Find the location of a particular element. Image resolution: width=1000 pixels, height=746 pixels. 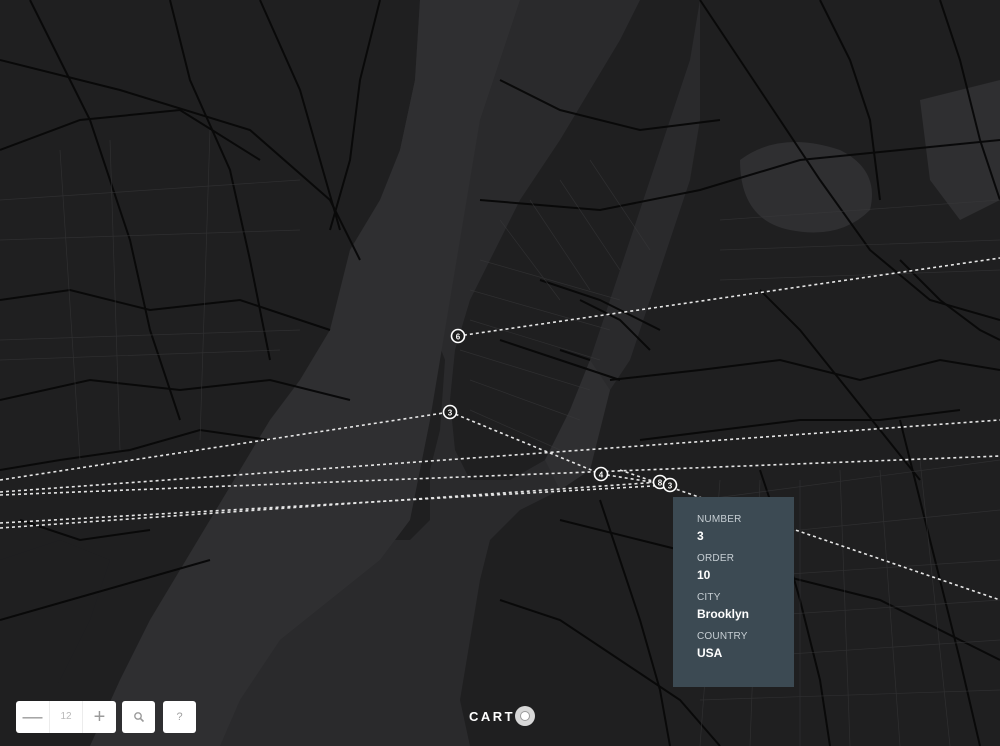

search-button is located at coordinates (138, 717).